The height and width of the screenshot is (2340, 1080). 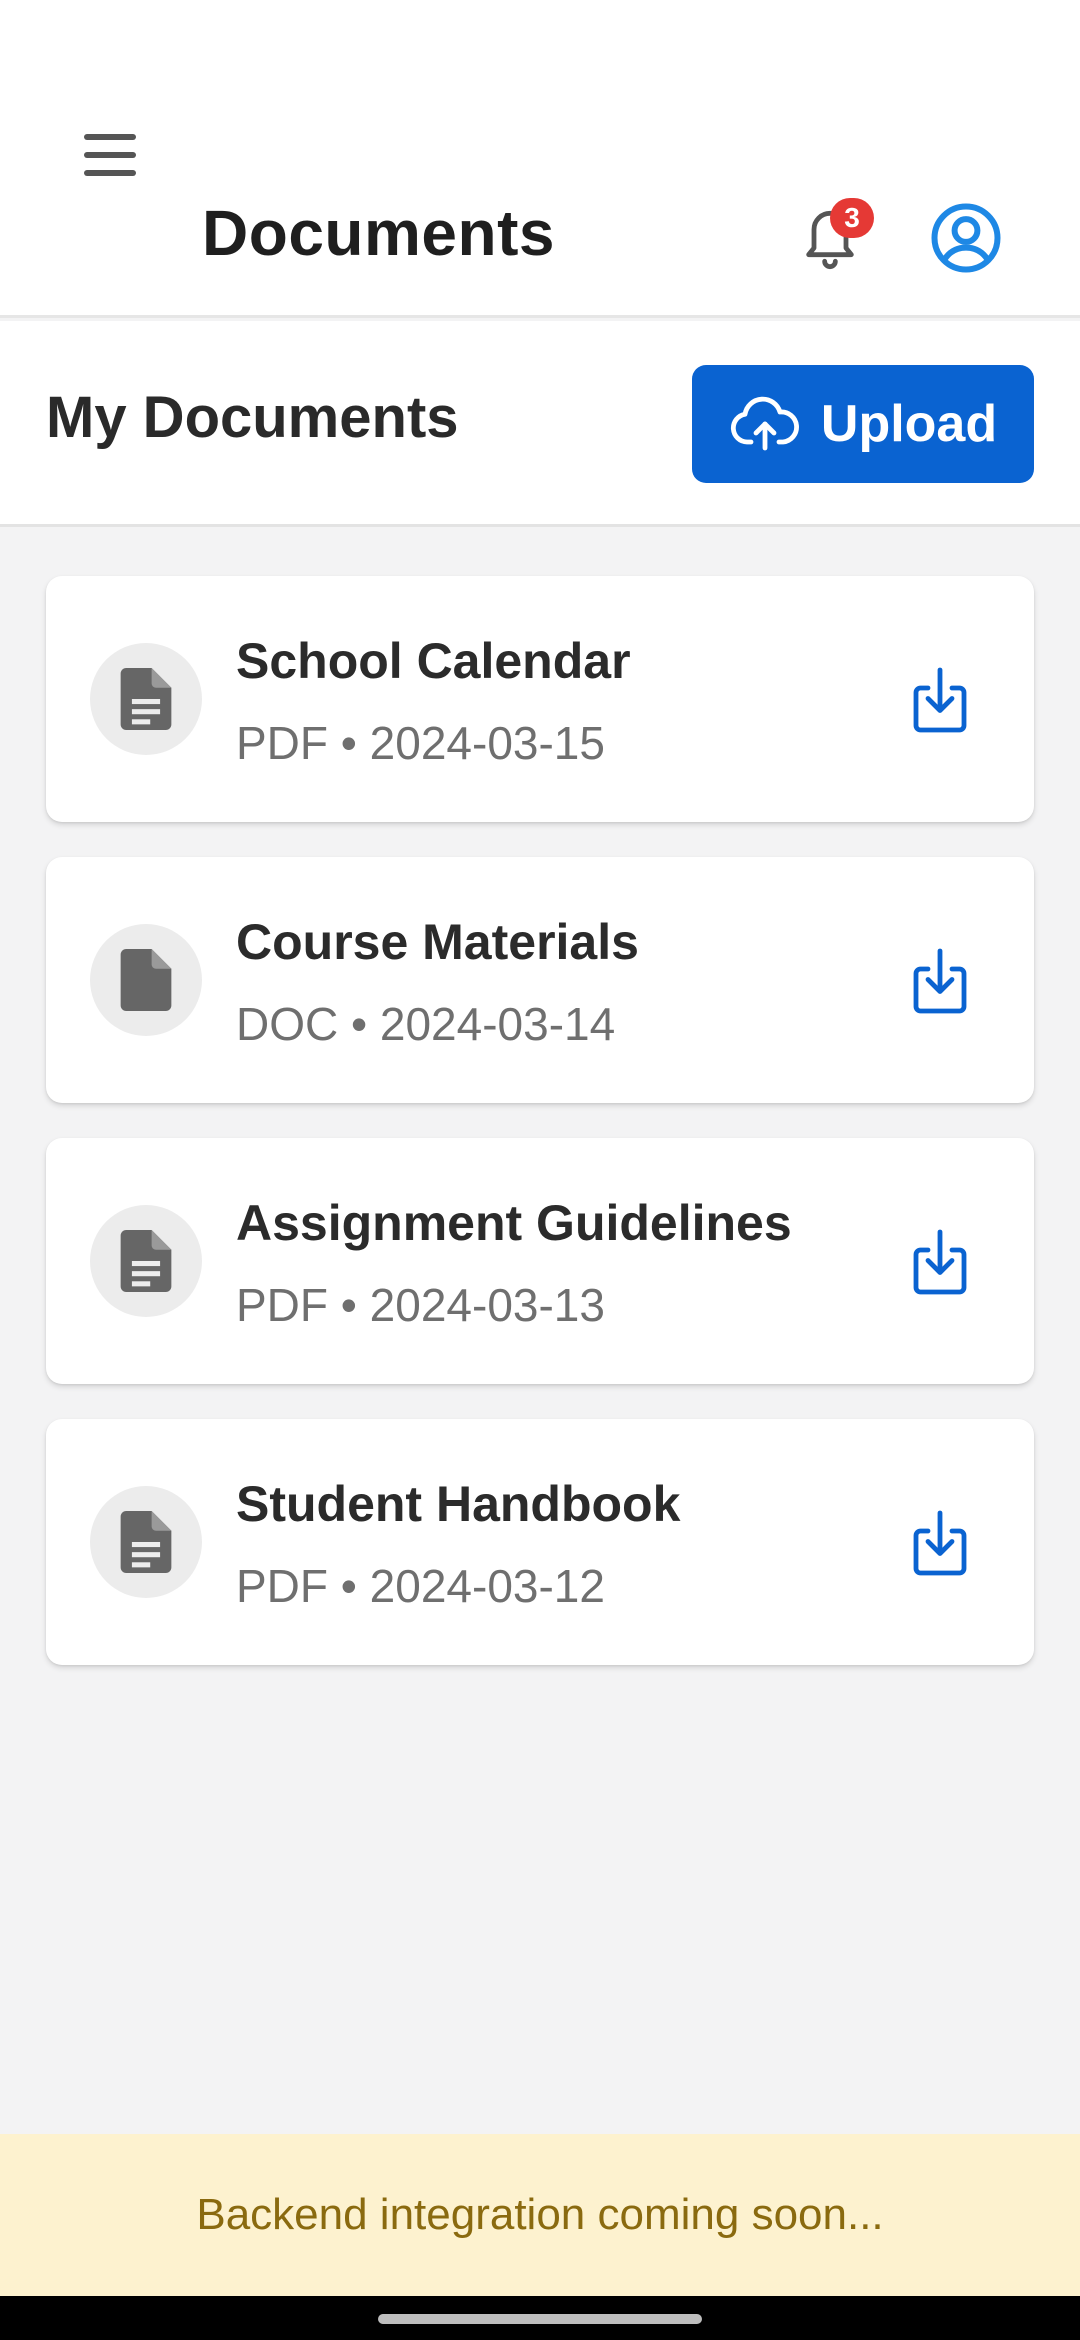 I want to click on document-card: Course Materials DOC • 2024-03-14, so click(x=540, y=980).